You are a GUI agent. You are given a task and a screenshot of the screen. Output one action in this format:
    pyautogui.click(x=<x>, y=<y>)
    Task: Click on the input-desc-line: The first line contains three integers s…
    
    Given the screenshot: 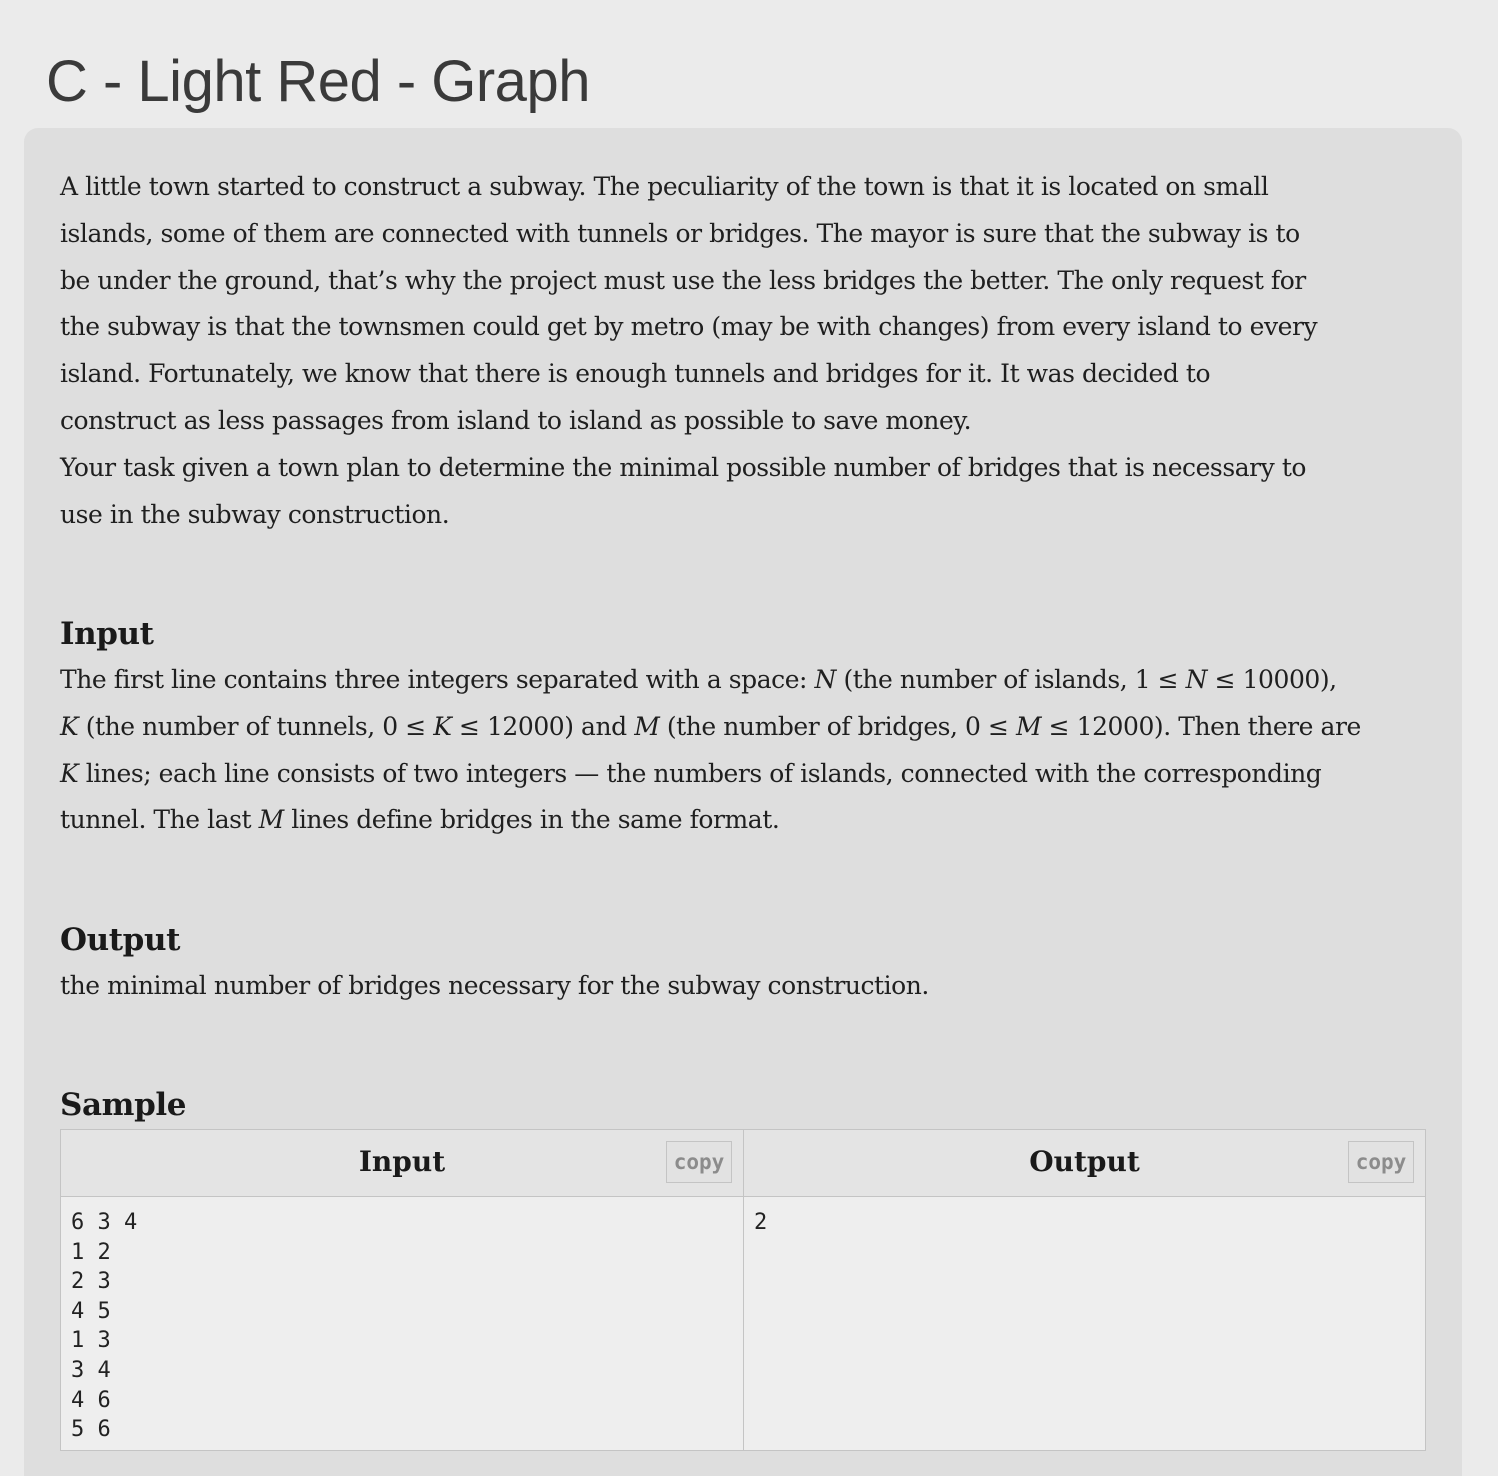 What is the action you would take?
    pyautogui.click(x=710, y=680)
    